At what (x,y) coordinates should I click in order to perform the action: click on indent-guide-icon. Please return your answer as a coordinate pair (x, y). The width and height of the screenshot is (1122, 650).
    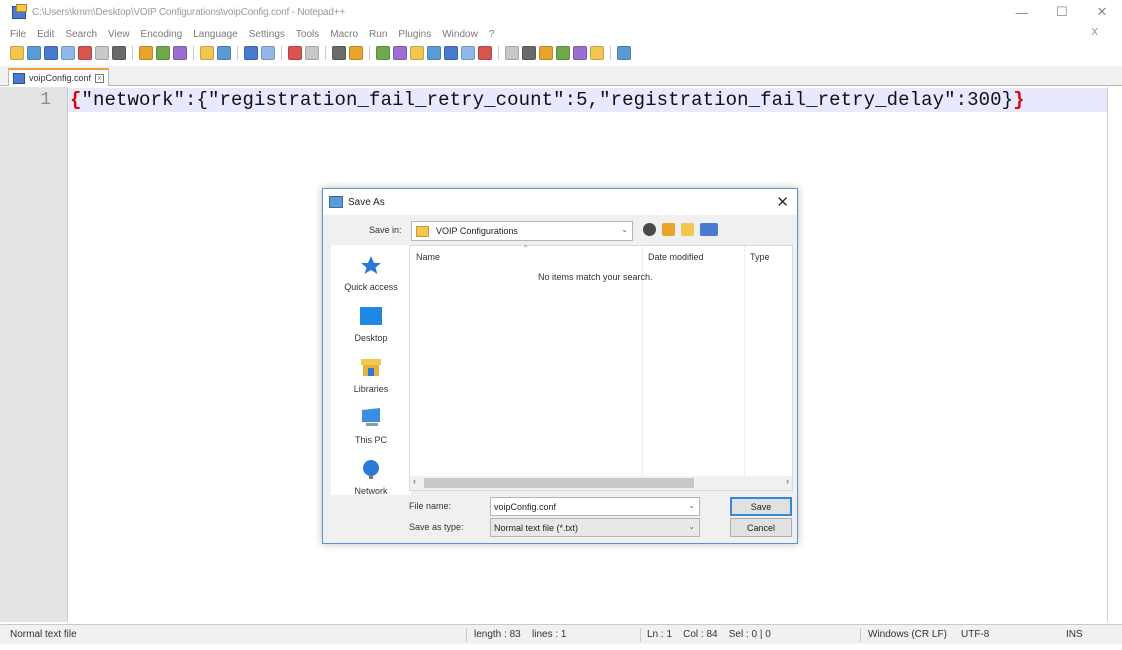
    Looking at the image, I should click on (417, 53).